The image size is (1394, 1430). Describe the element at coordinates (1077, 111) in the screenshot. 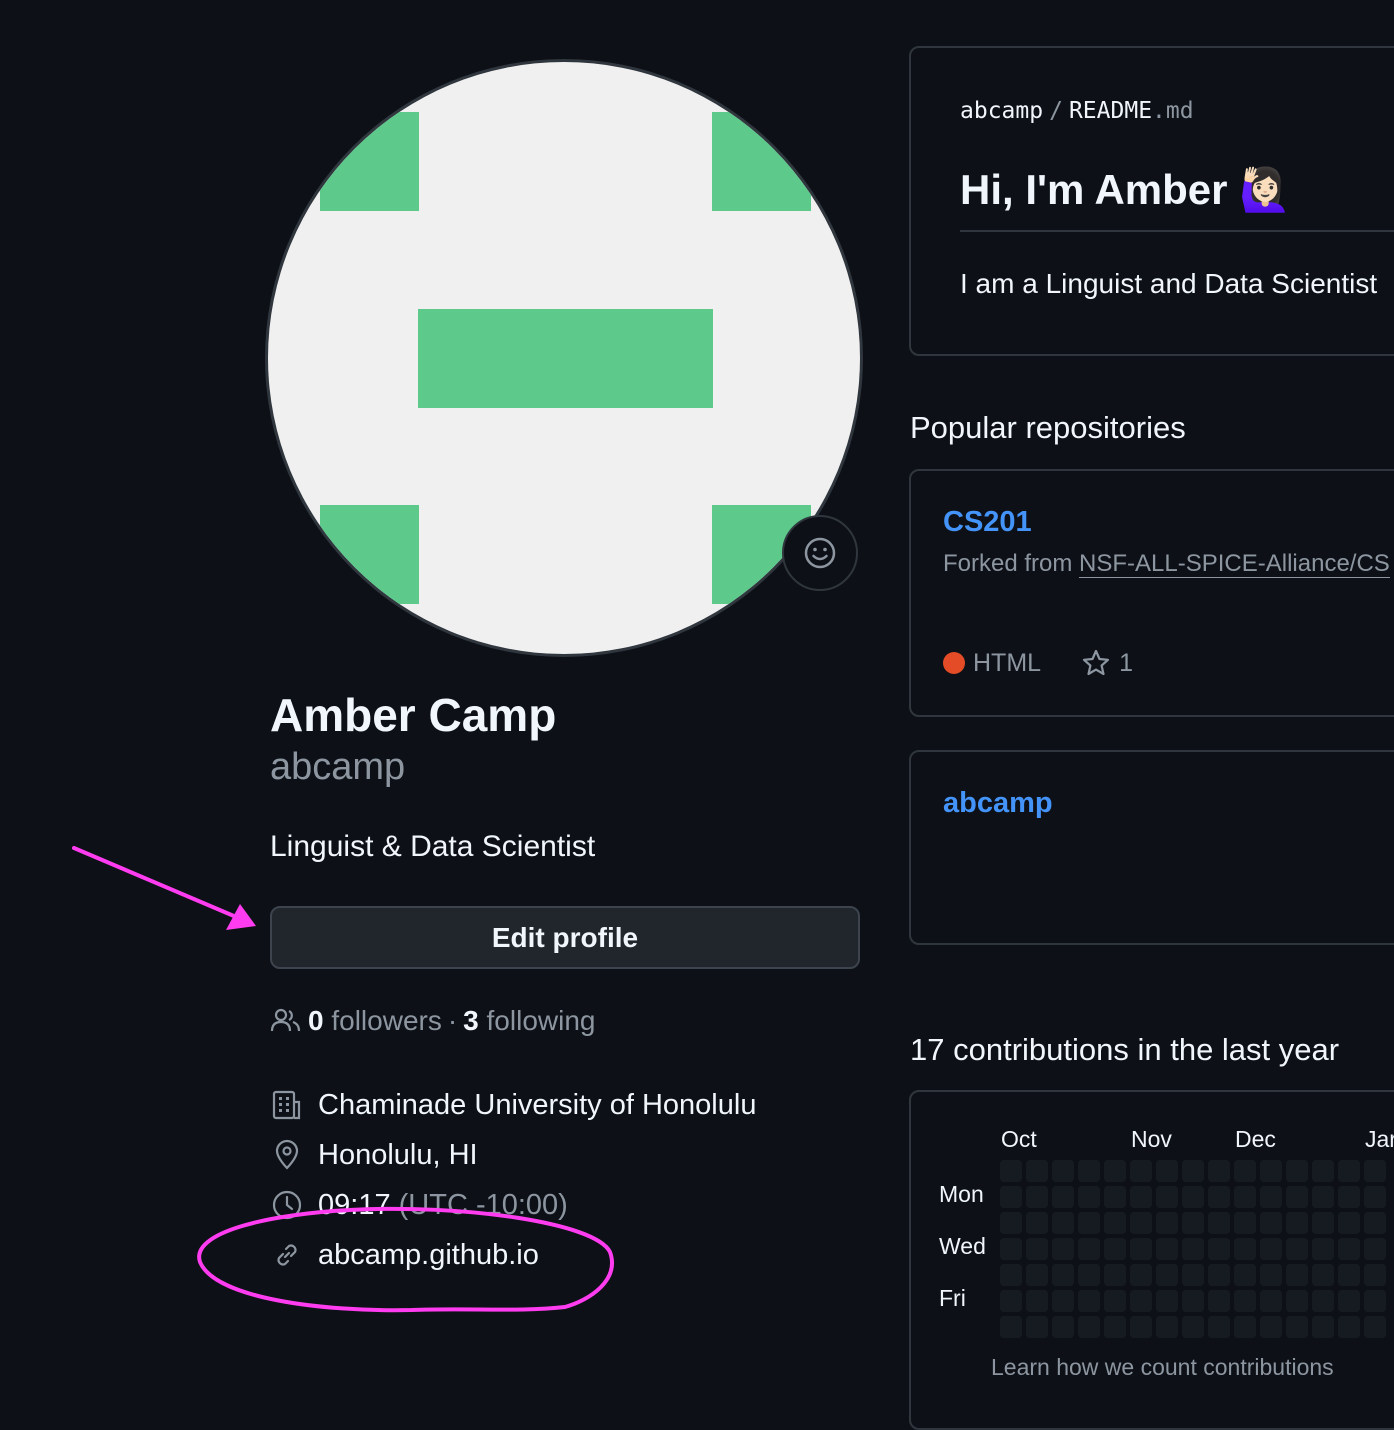

I see `readme-path: abcamp / README.md` at that location.